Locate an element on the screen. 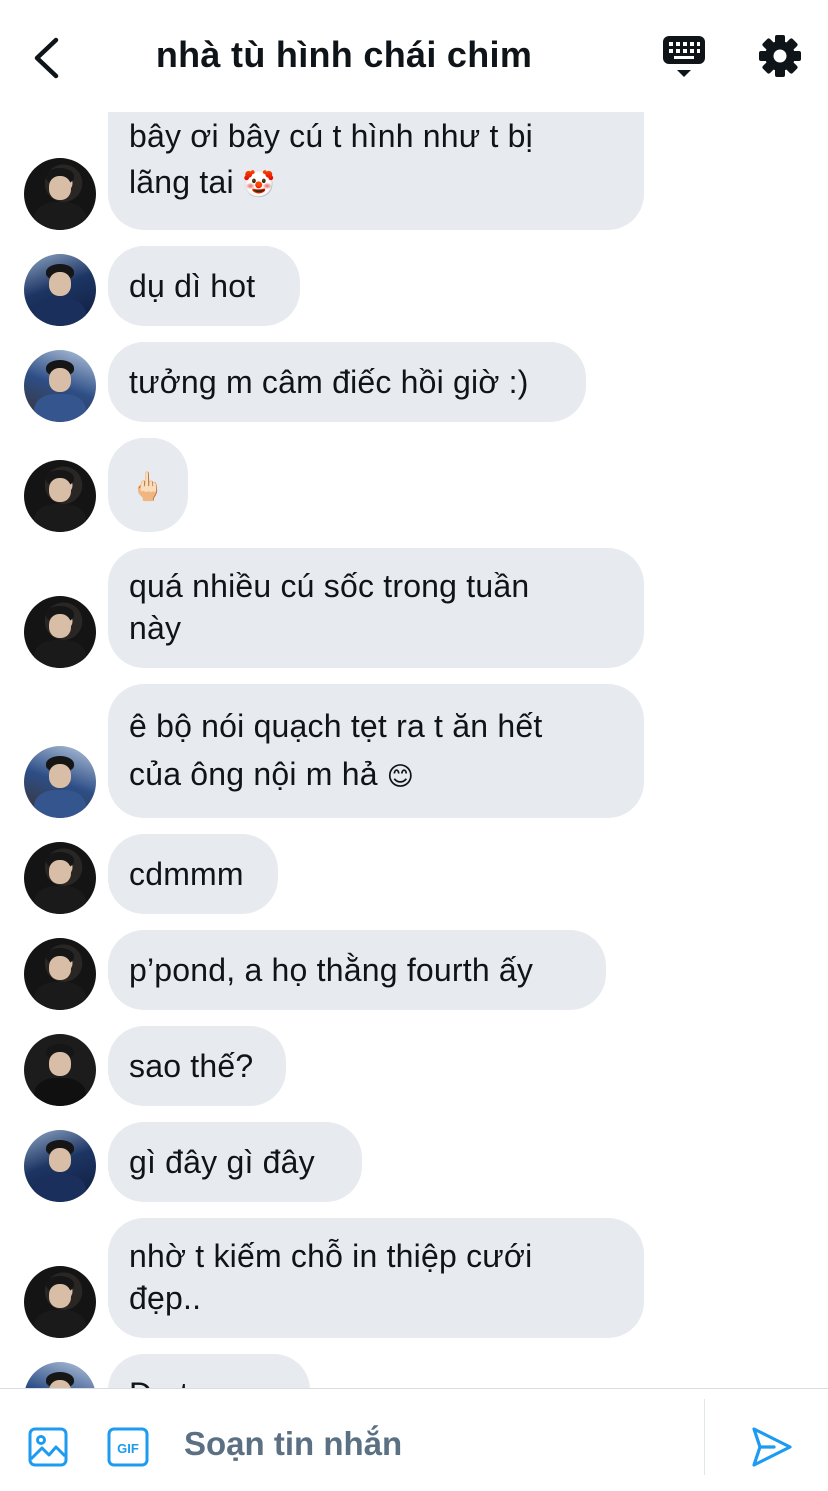  message-bubble: p’pond, a họ thằng fourth ấy is located at coordinates (357, 970).